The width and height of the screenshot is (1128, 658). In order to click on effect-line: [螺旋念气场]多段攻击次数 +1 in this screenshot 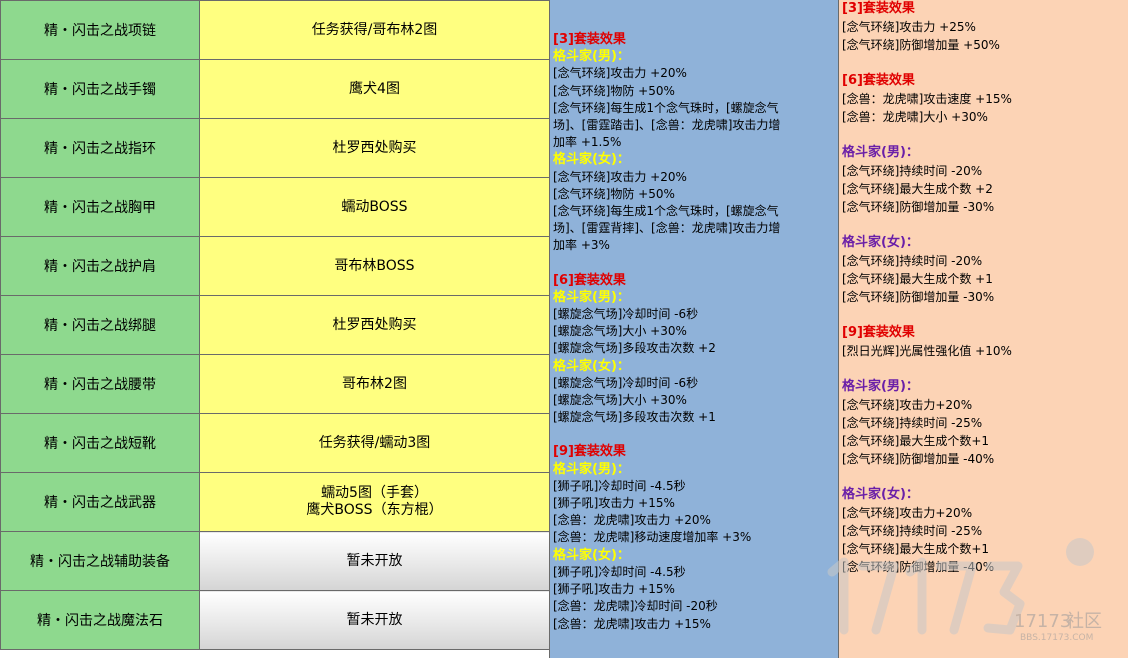, I will do `click(634, 417)`.